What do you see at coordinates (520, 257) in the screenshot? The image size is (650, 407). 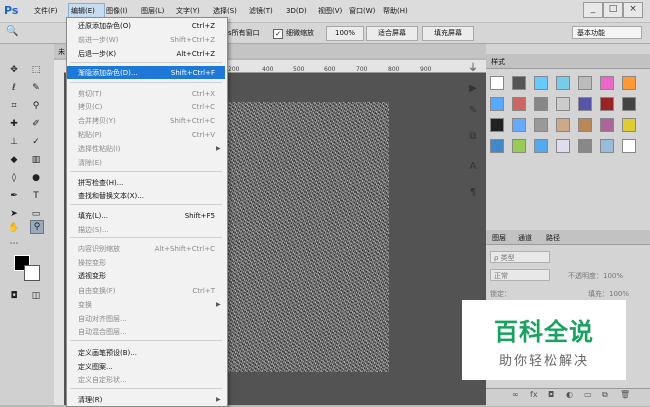 I see `layer-kind-filter: ρ 类型` at bounding box center [520, 257].